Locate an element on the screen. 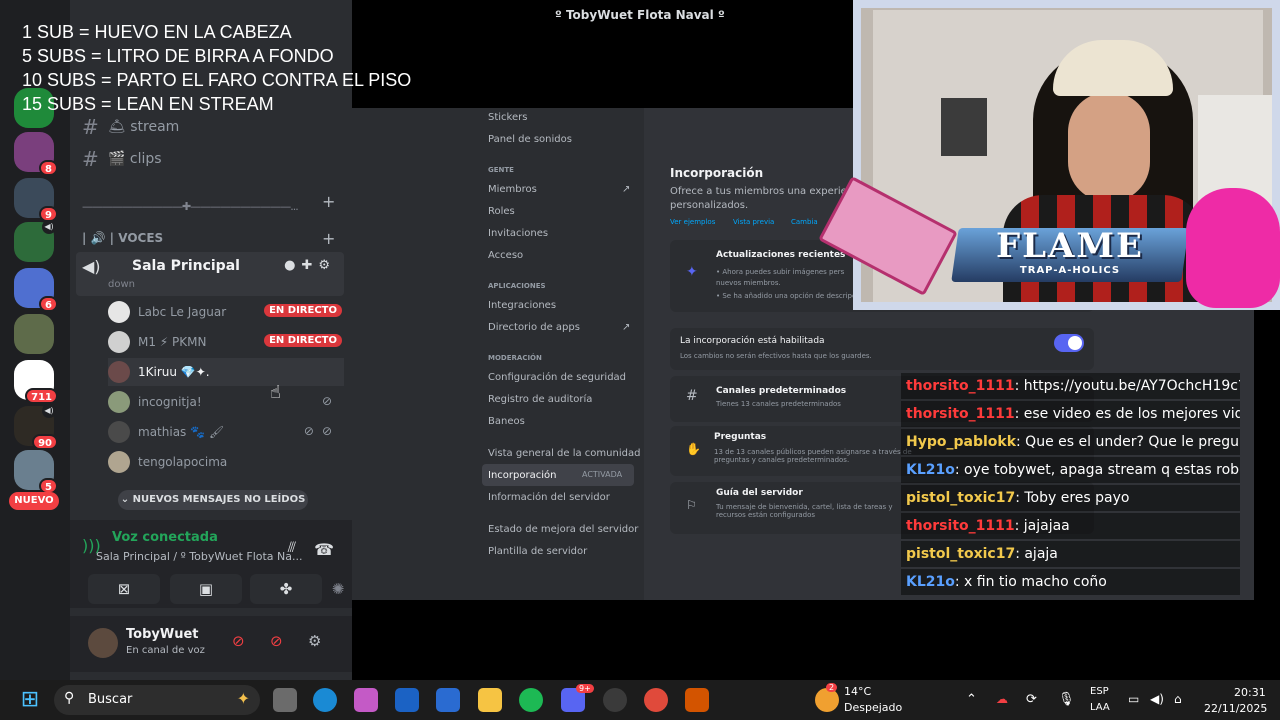  voice-user-name: tengolapocima is located at coordinates (183, 462).